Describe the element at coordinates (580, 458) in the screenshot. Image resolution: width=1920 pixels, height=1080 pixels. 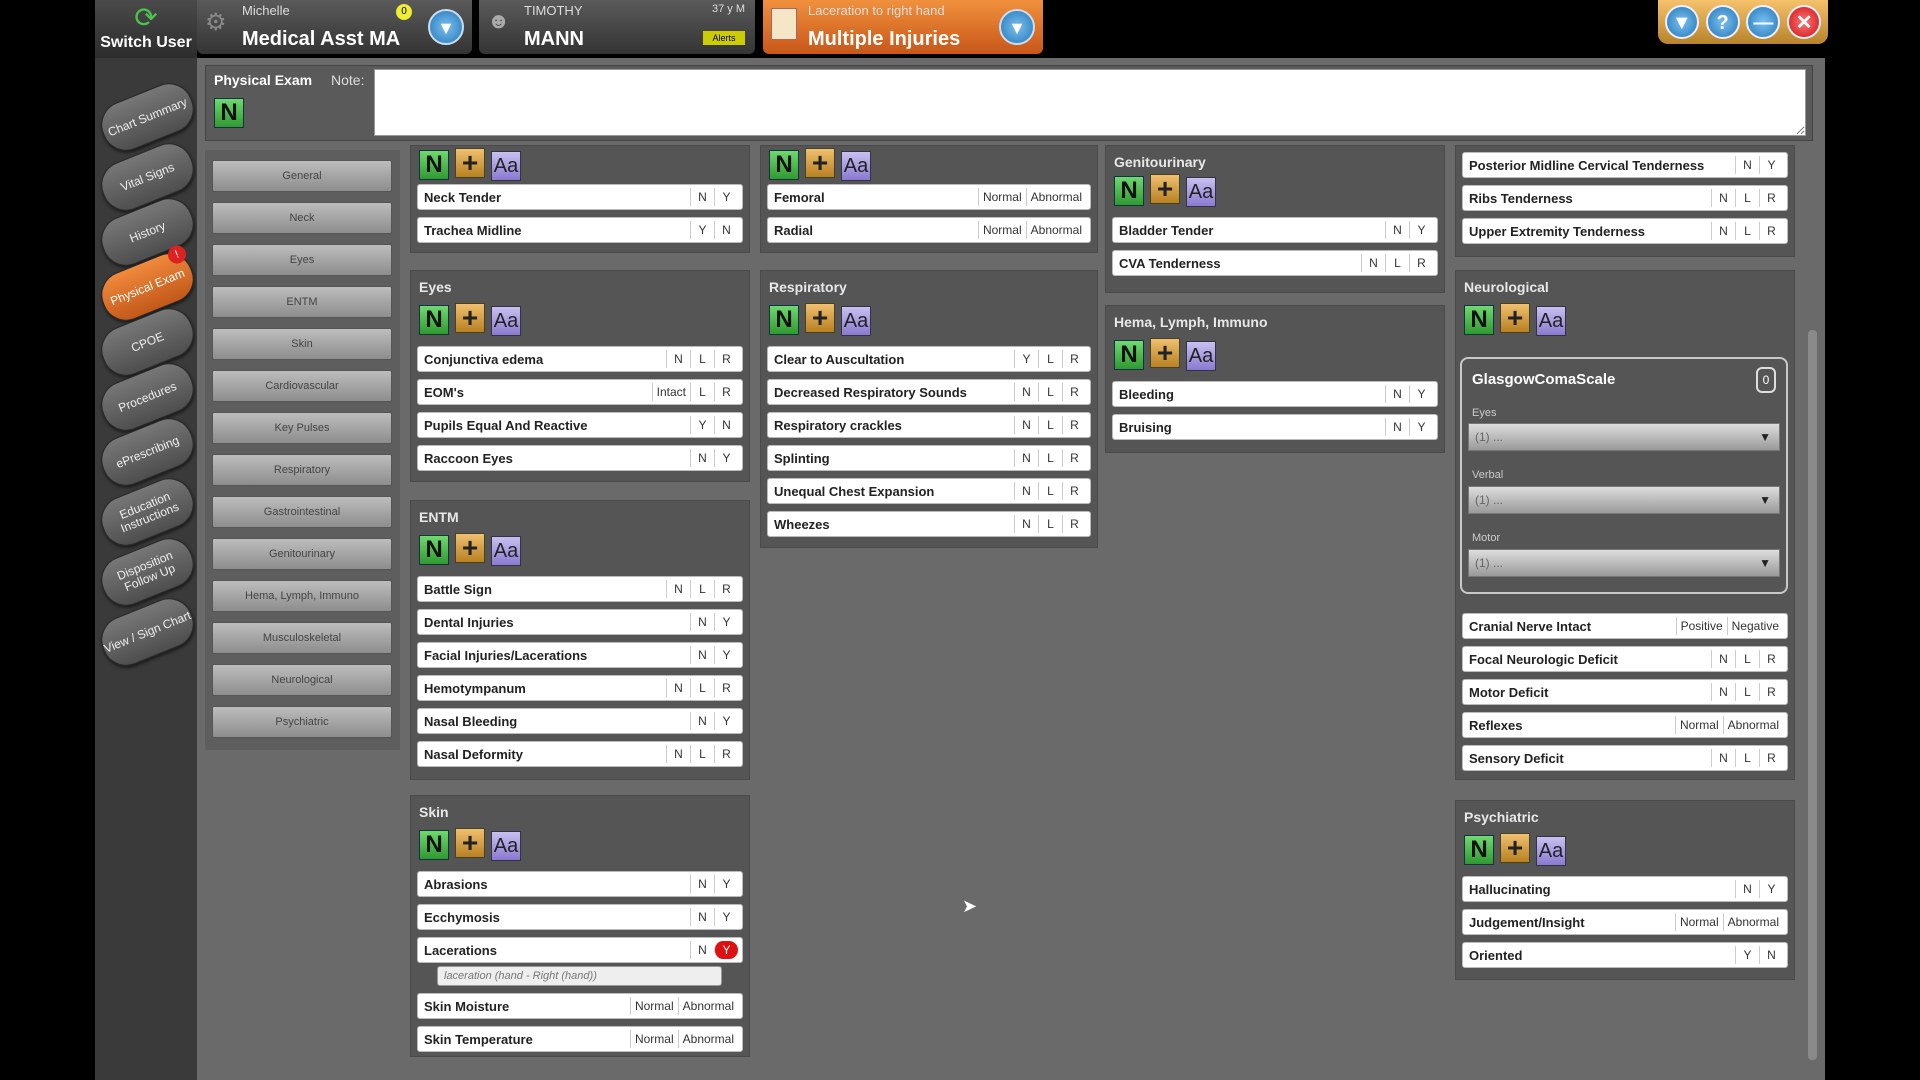
I see `exam-row: Raccoon Eyes N Y` at that location.